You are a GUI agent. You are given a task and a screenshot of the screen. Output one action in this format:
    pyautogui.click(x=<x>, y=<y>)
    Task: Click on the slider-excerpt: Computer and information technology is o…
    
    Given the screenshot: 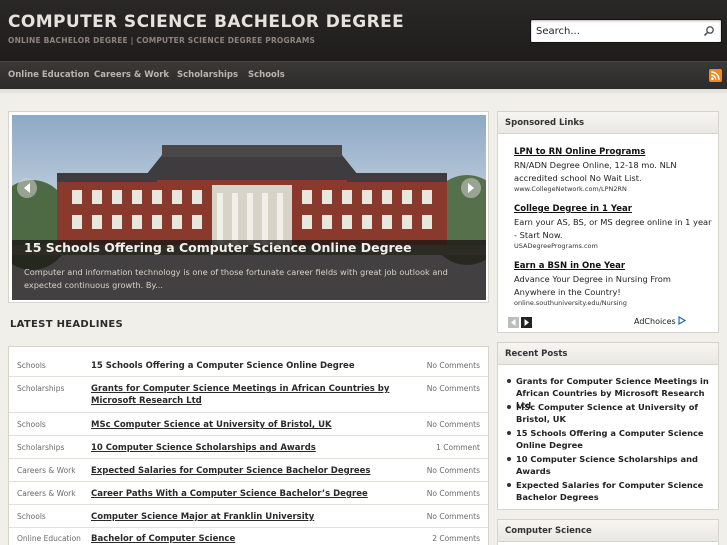 What is the action you would take?
    pyautogui.click(x=236, y=278)
    